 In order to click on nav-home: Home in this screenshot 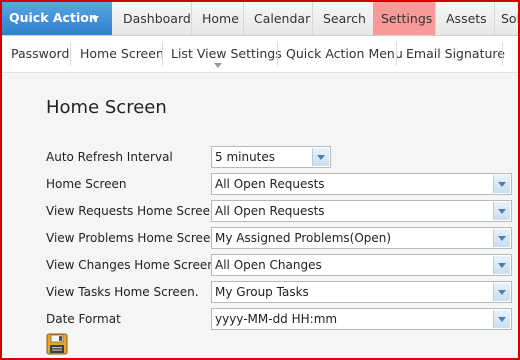, I will do `click(220, 18)`.